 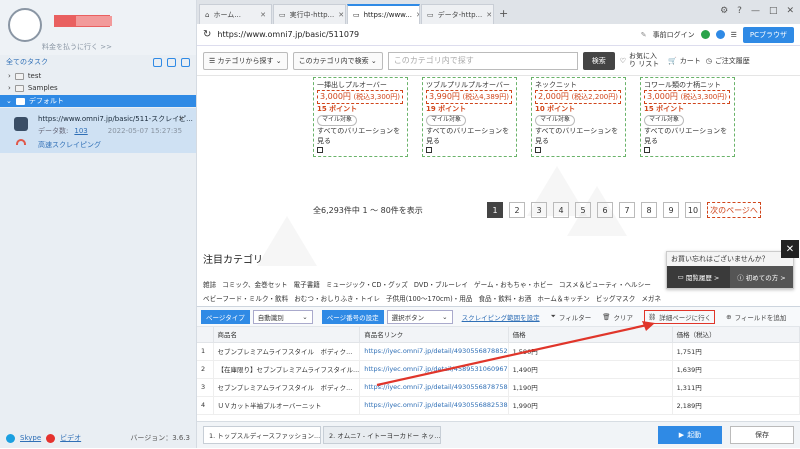 I want to click on chevron-right-icon: ›, so click(x=9, y=76).